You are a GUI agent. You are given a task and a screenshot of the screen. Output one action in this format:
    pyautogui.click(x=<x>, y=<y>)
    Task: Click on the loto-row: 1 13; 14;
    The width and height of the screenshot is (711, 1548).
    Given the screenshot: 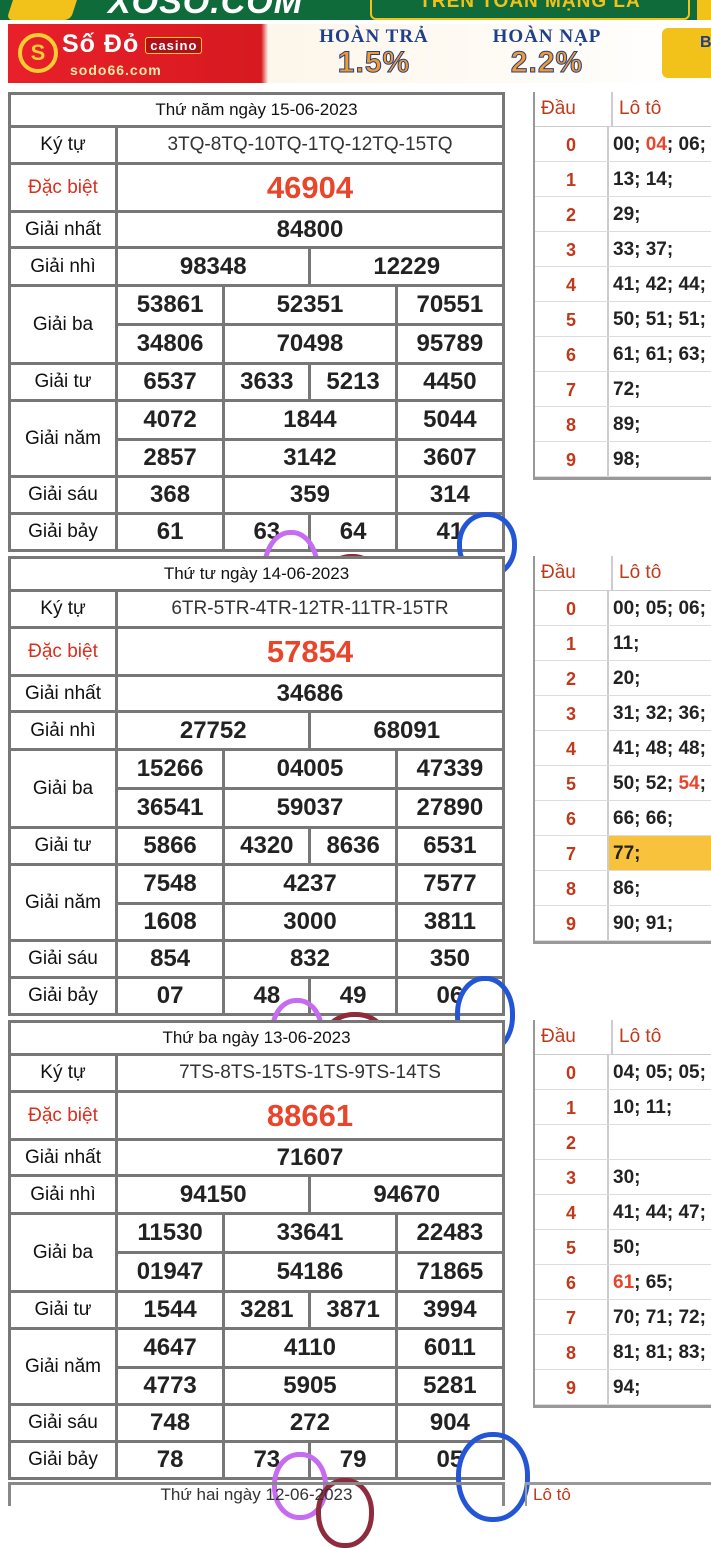 What is the action you would take?
    pyautogui.click(x=623, y=179)
    